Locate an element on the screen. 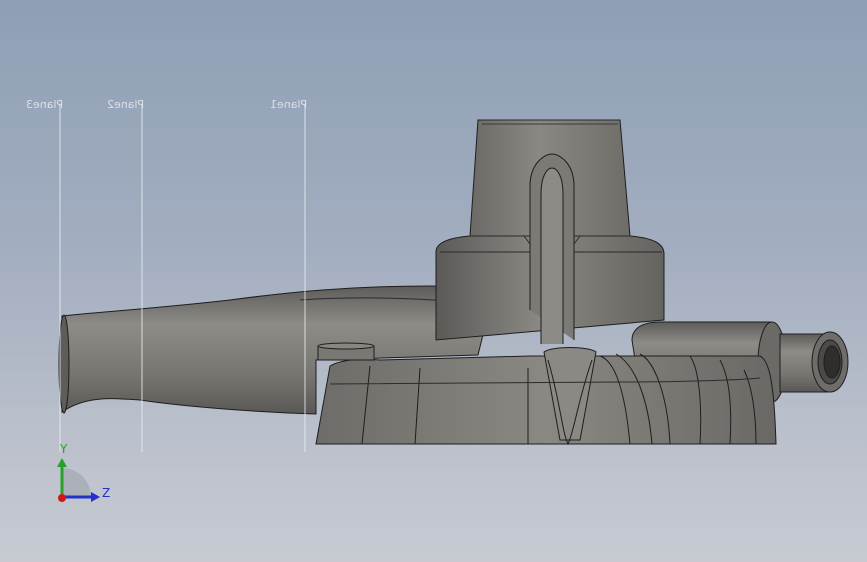  z-axis-label: Z is located at coordinates (106, 493).